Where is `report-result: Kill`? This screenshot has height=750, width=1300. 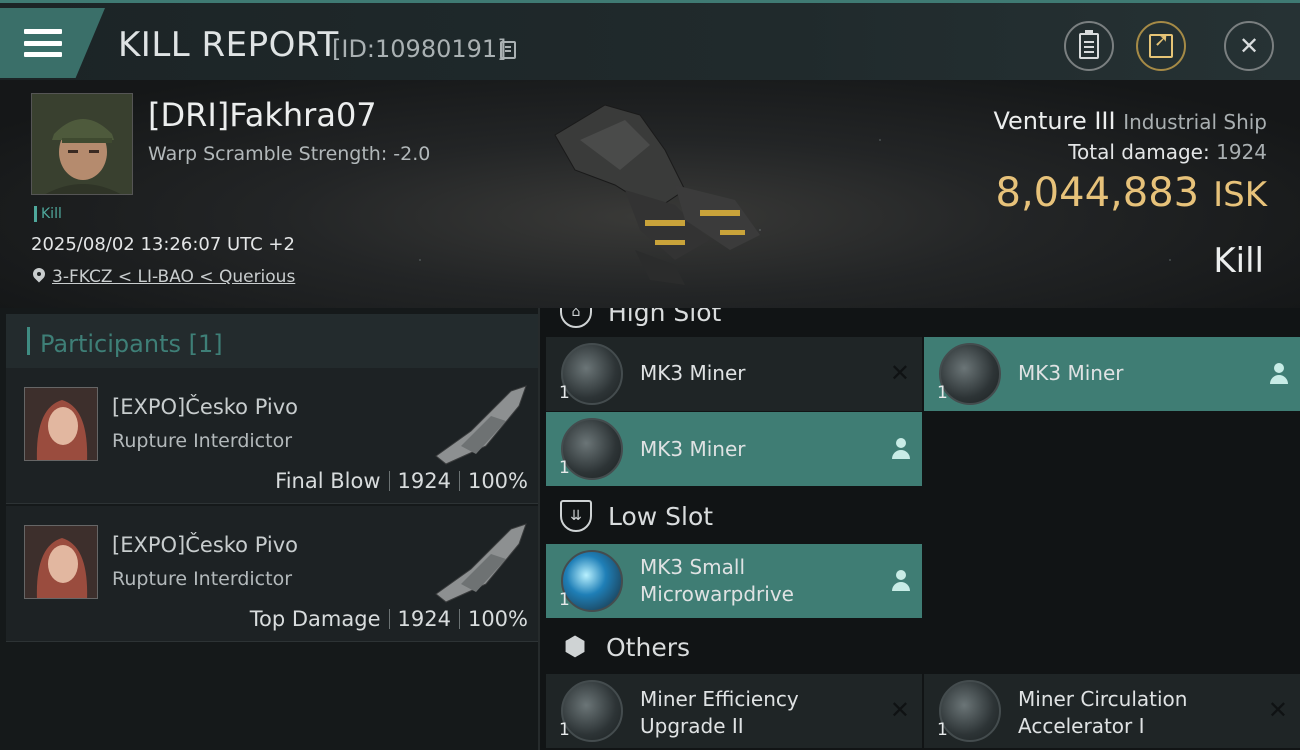 report-result: Kill is located at coordinates (1238, 261).